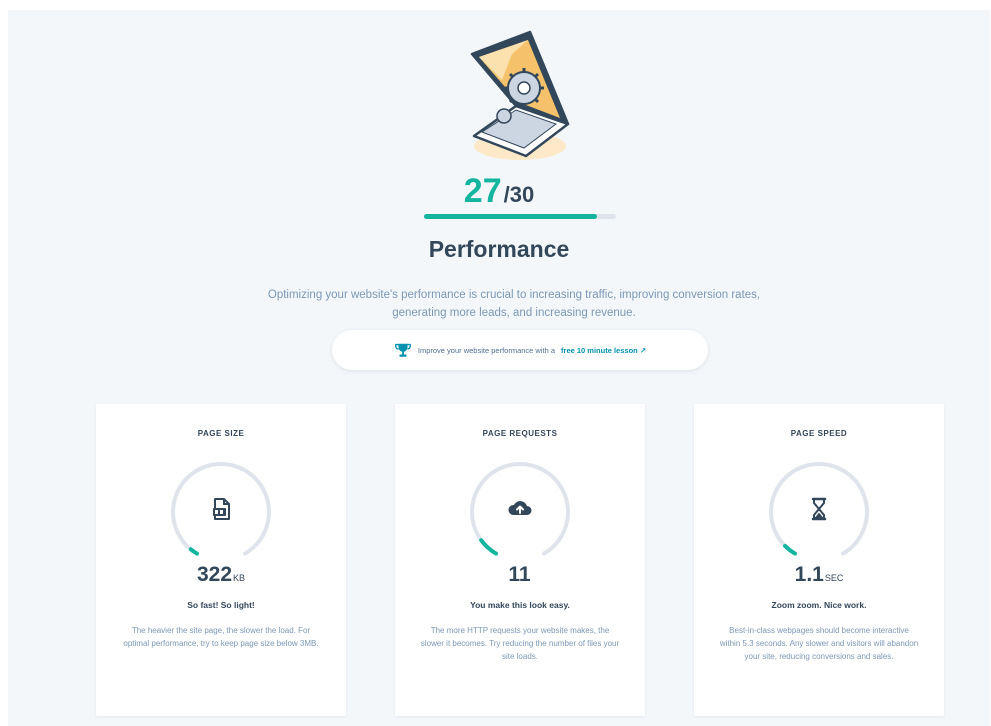 Image resolution: width=991 pixels, height=726 pixels. Describe the element at coordinates (510, 216) in the screenshot. I see `score-progress-fill` at that location.